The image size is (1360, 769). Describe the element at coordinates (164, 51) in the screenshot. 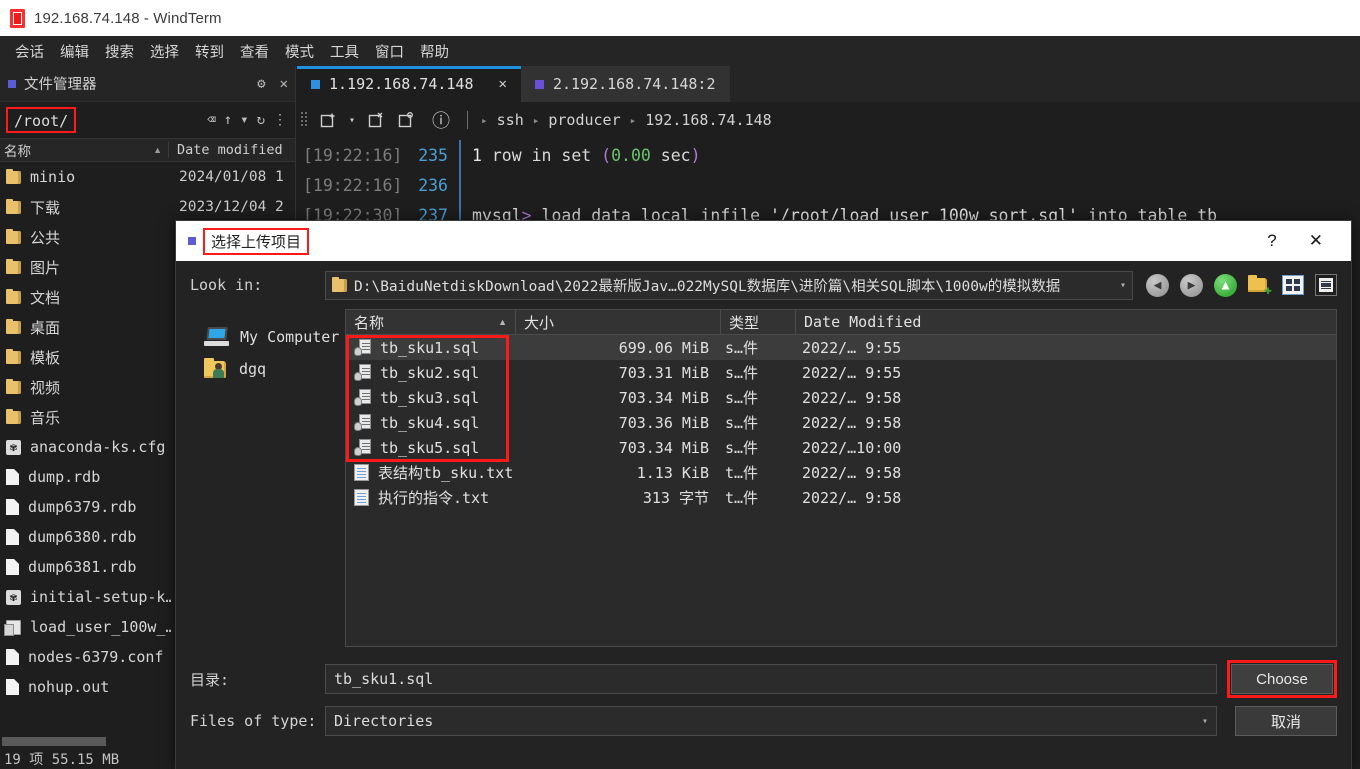

I see `menu-item-select: 选择` at that location.